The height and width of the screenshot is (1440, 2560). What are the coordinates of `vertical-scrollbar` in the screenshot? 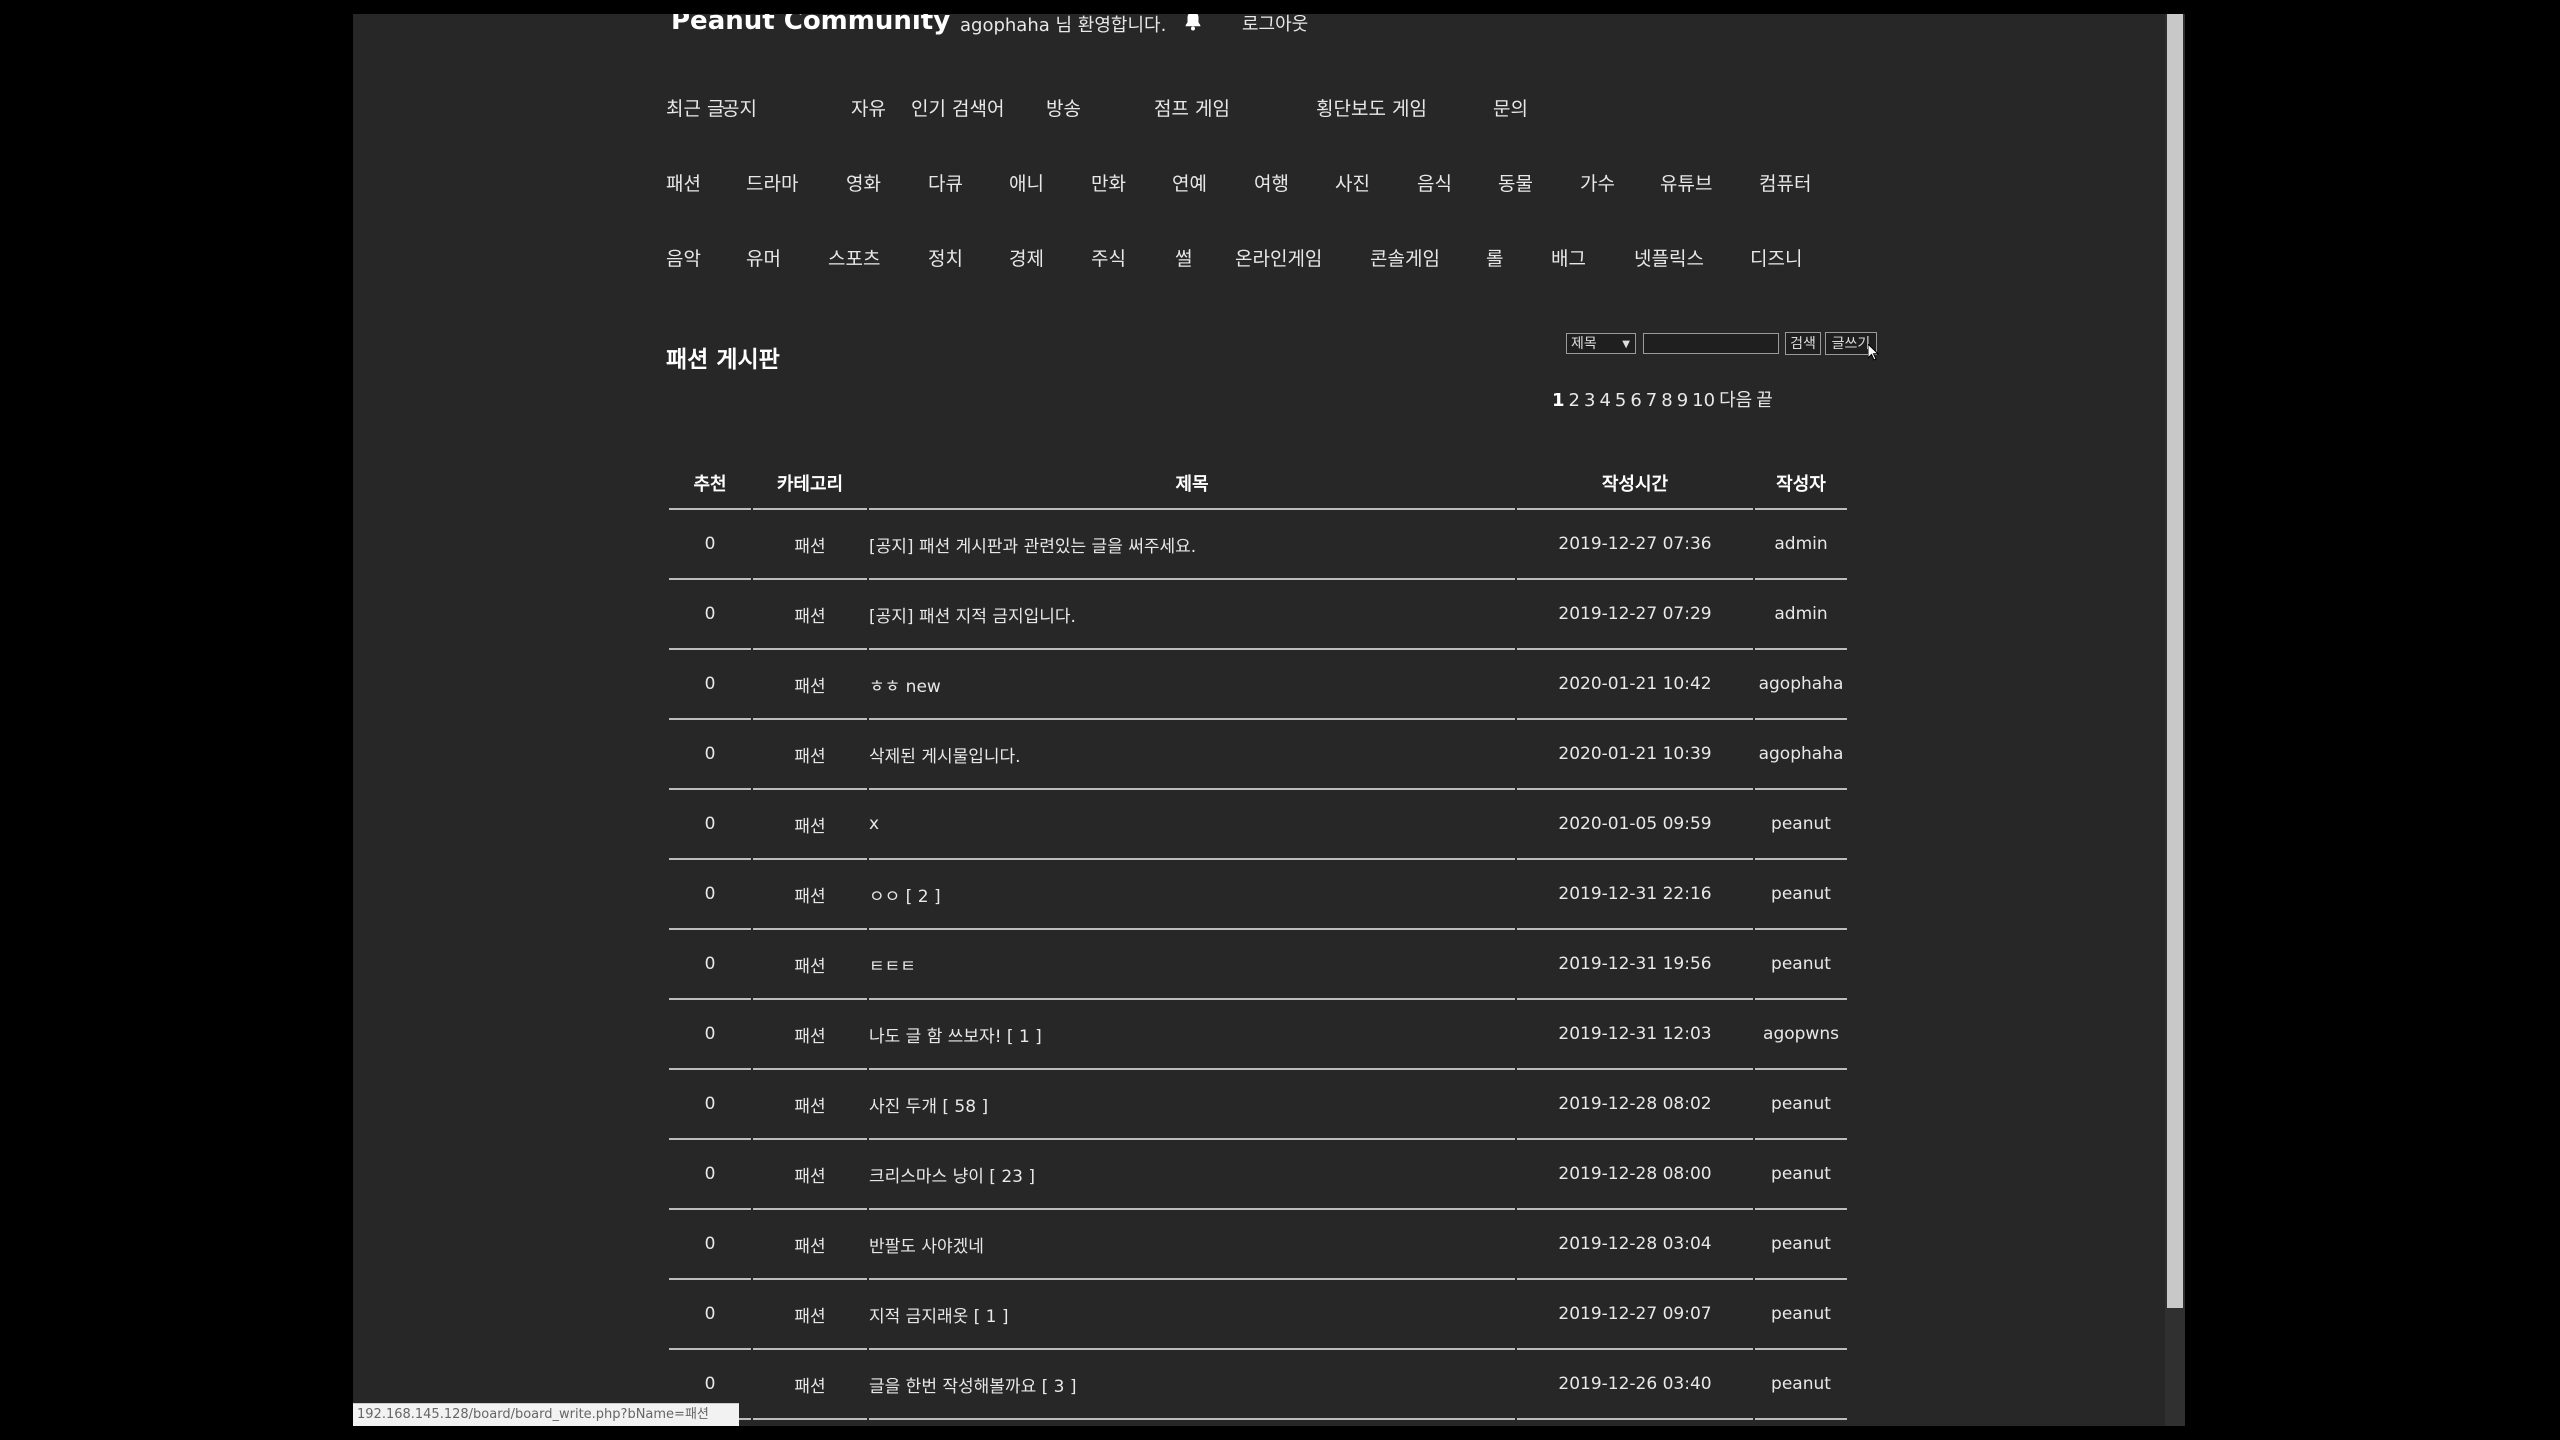 It's located at (2175, 720).